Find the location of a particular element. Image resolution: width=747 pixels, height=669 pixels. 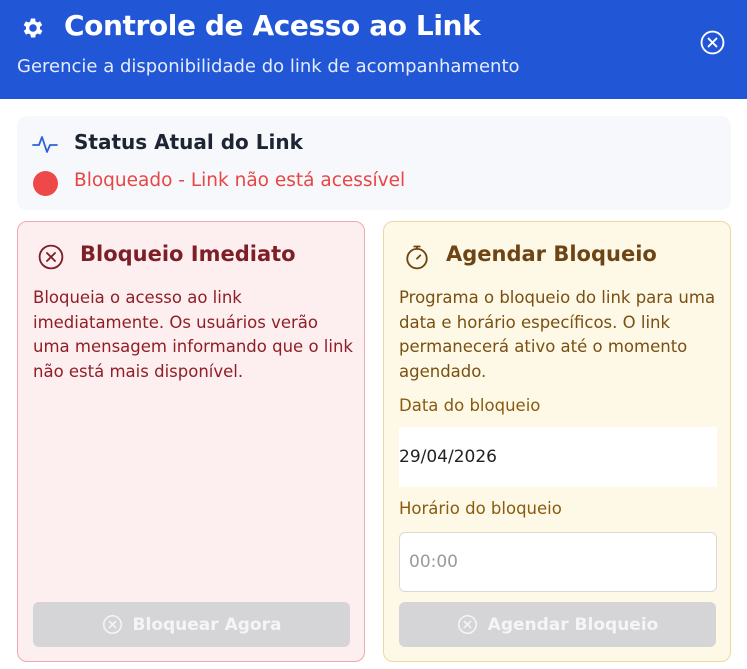

close-icon is located at coordinates (712, 42).